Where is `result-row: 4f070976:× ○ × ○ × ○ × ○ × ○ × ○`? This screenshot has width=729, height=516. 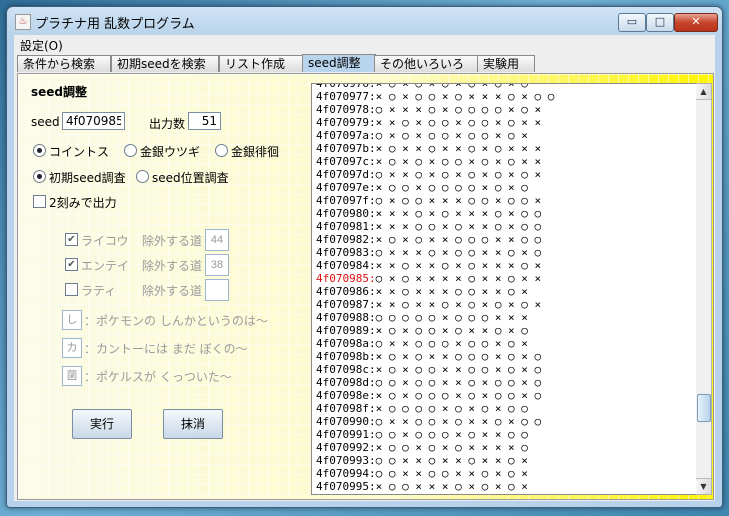 result-row: 4f070976:× ○ × ○ × ○ × ○ × ○ × ○ is located at coordinates (435, 86).